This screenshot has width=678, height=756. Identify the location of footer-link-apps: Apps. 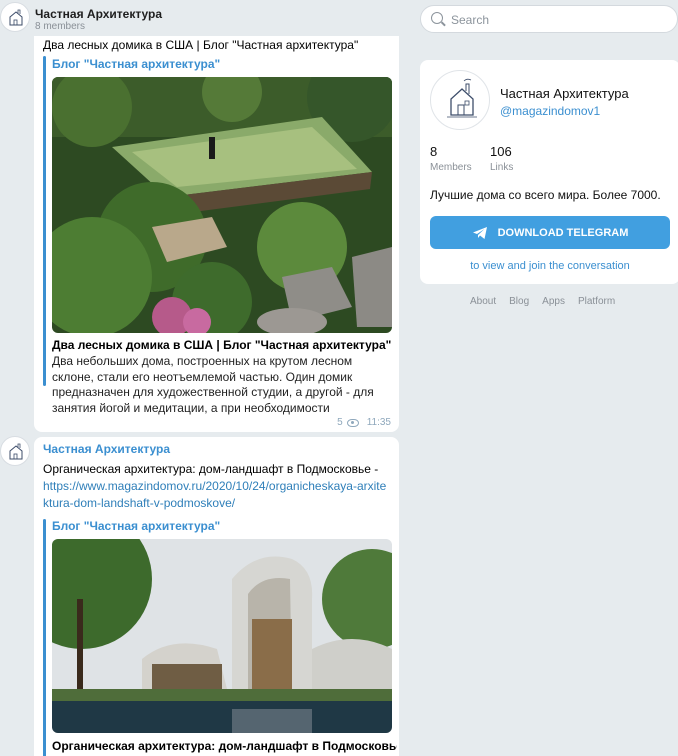
(553, 301).